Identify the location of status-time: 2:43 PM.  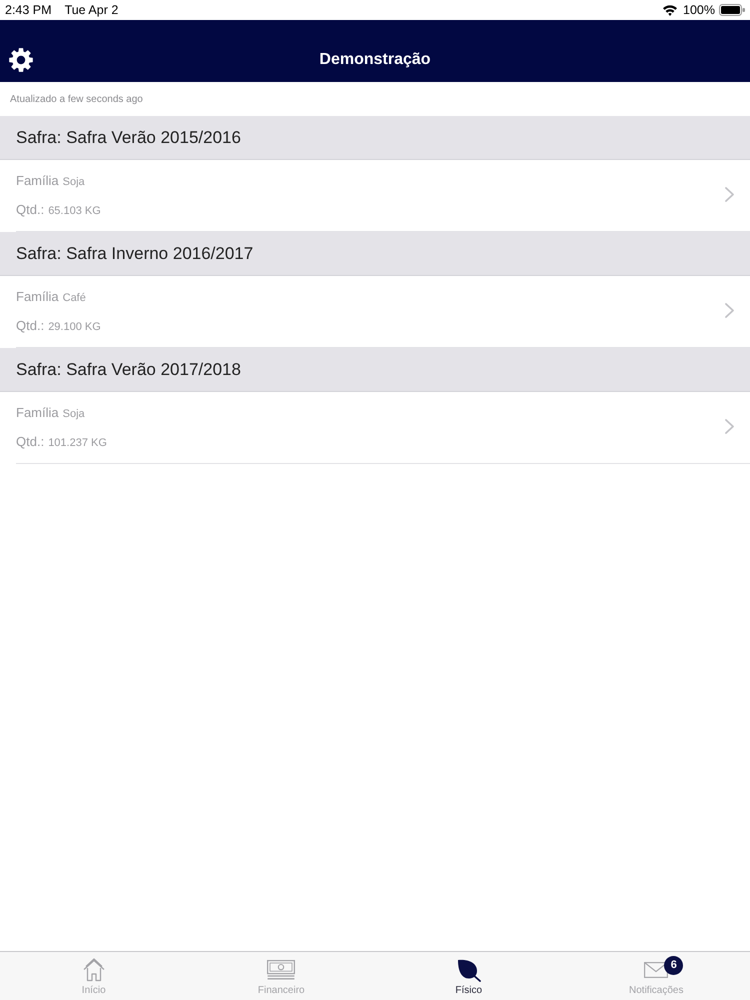
(28, 10).